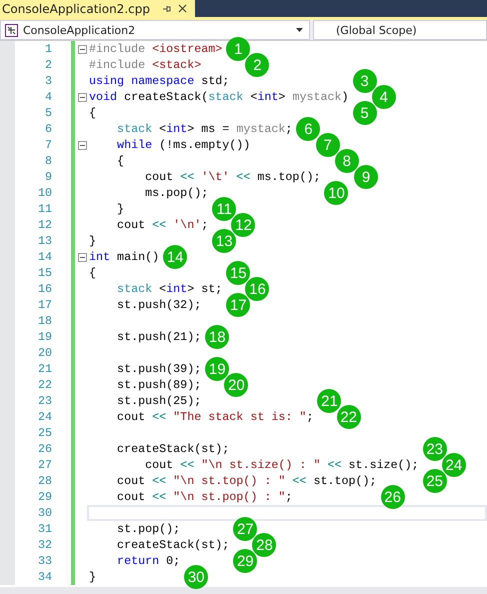  I want to click on line-number: 10, so click(45, 193).